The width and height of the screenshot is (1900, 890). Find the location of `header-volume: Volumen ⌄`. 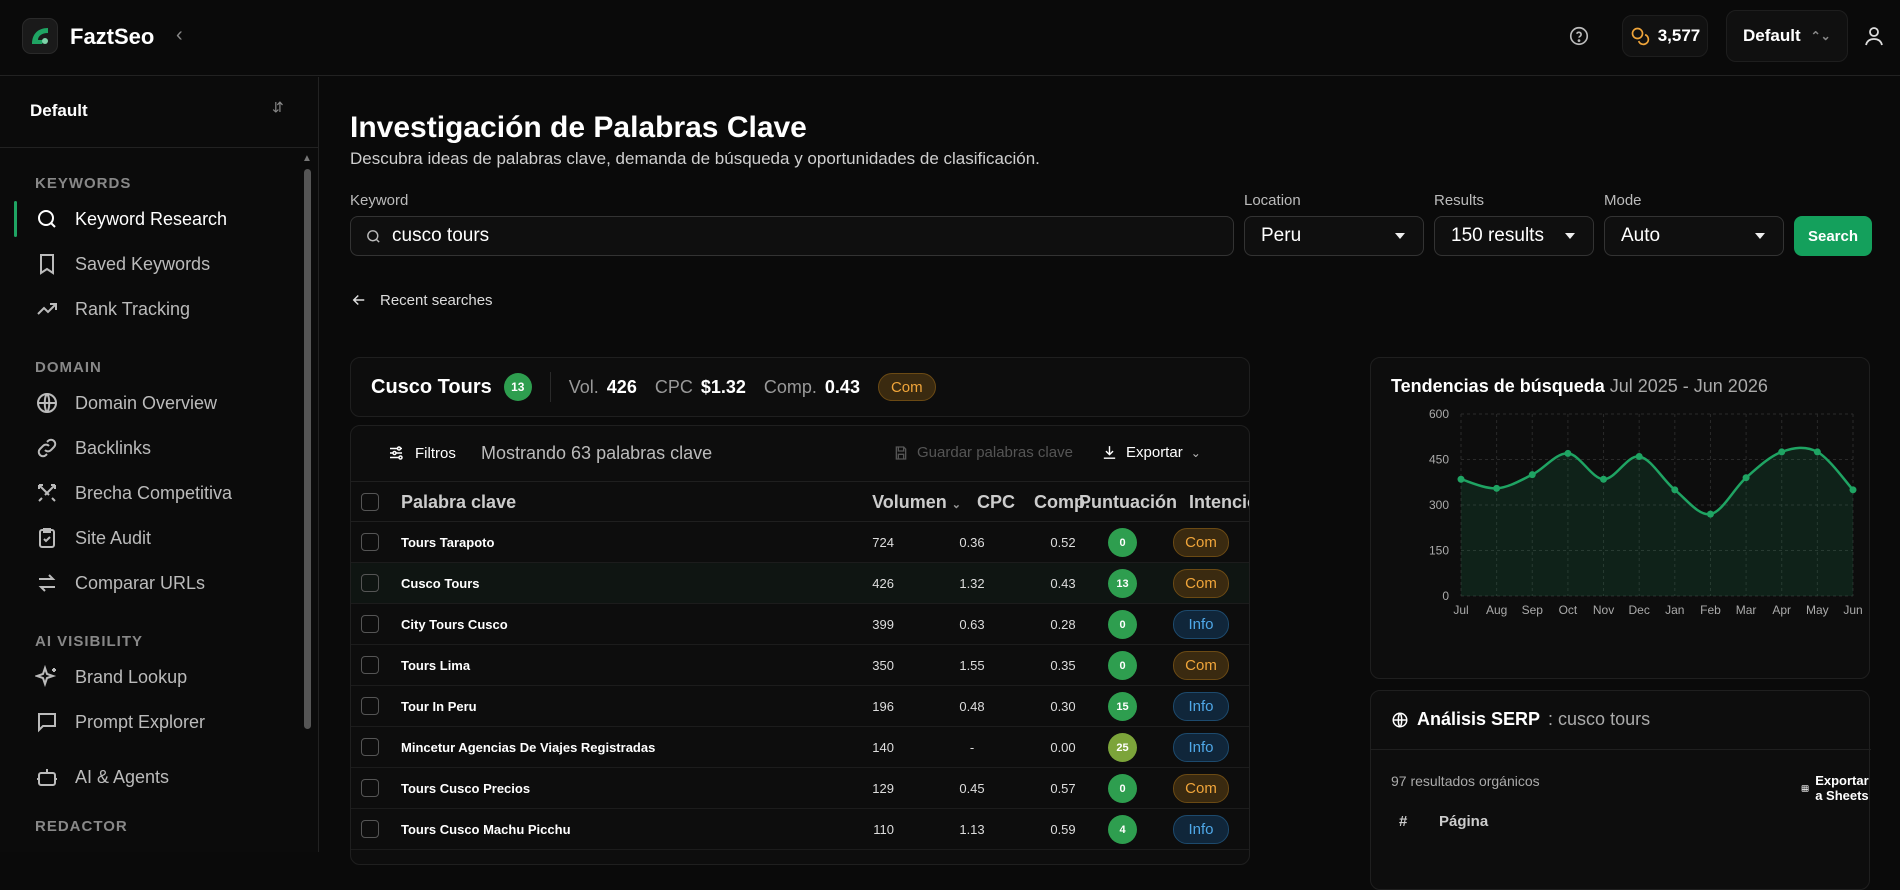

header-volume: Volumen ⌄ is located at coordinates (901, 502).